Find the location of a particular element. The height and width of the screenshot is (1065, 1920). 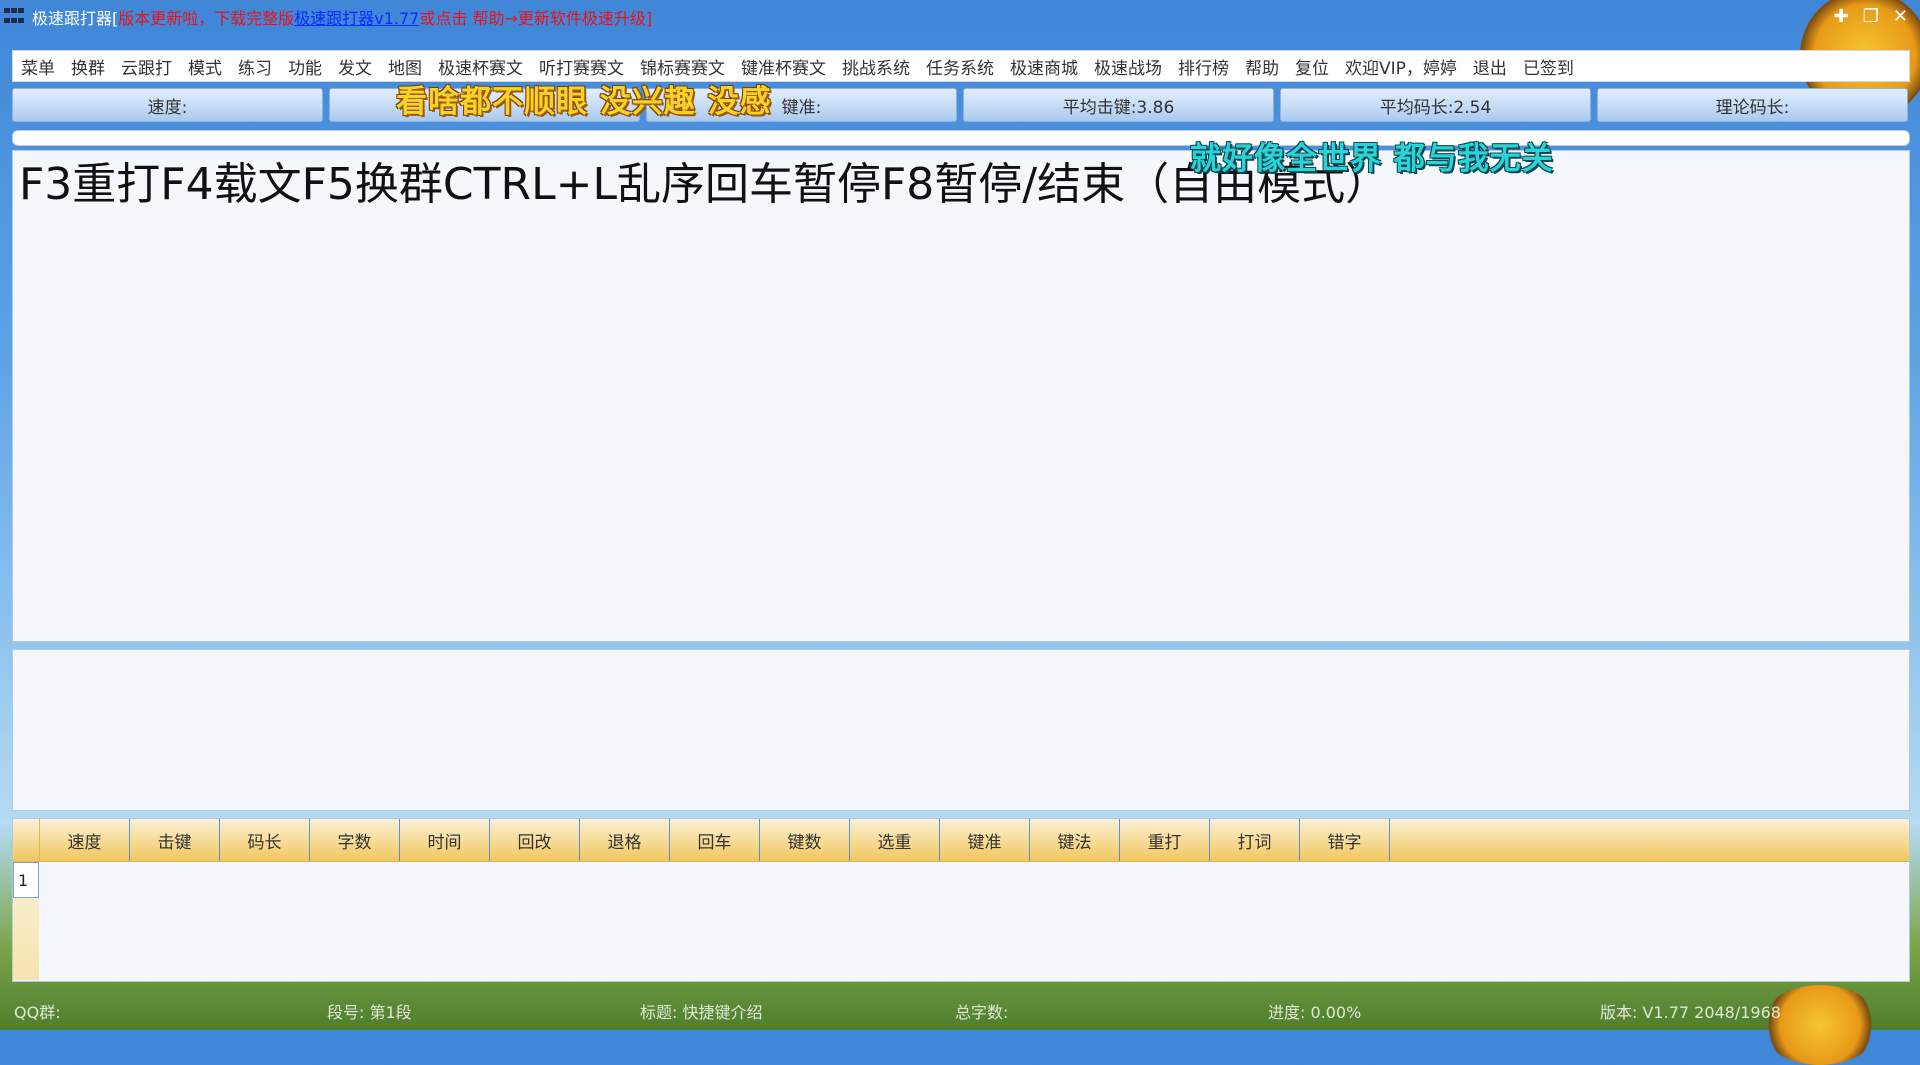

lyric-overlay-bottom: 就好像全世界 都与我无关 is located at coordinates (1372, 159).